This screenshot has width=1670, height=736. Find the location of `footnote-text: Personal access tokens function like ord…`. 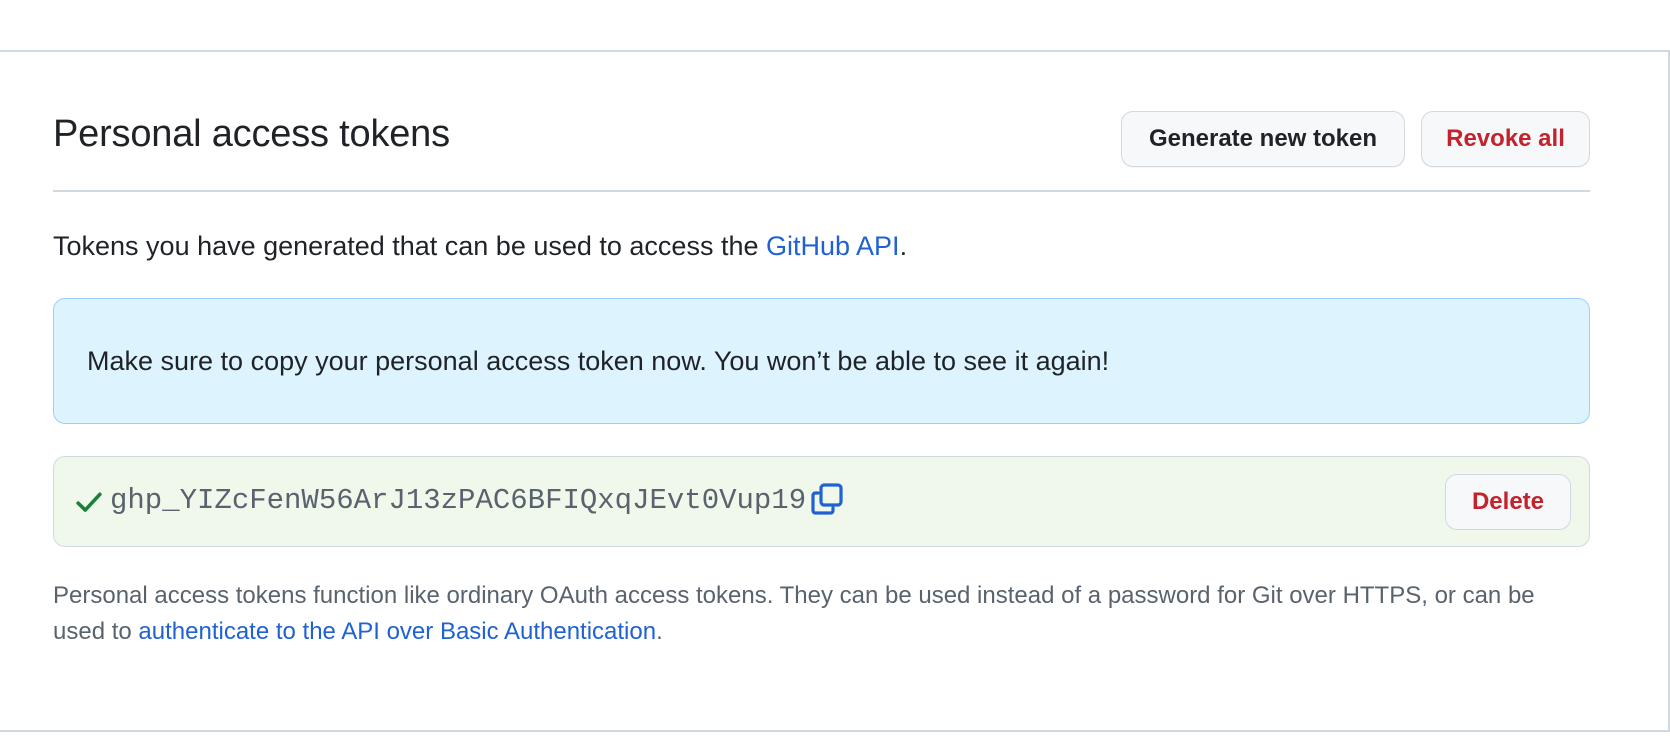

footnote-text: Personal access tokens function like ord… is located at coordinates (821, 614).